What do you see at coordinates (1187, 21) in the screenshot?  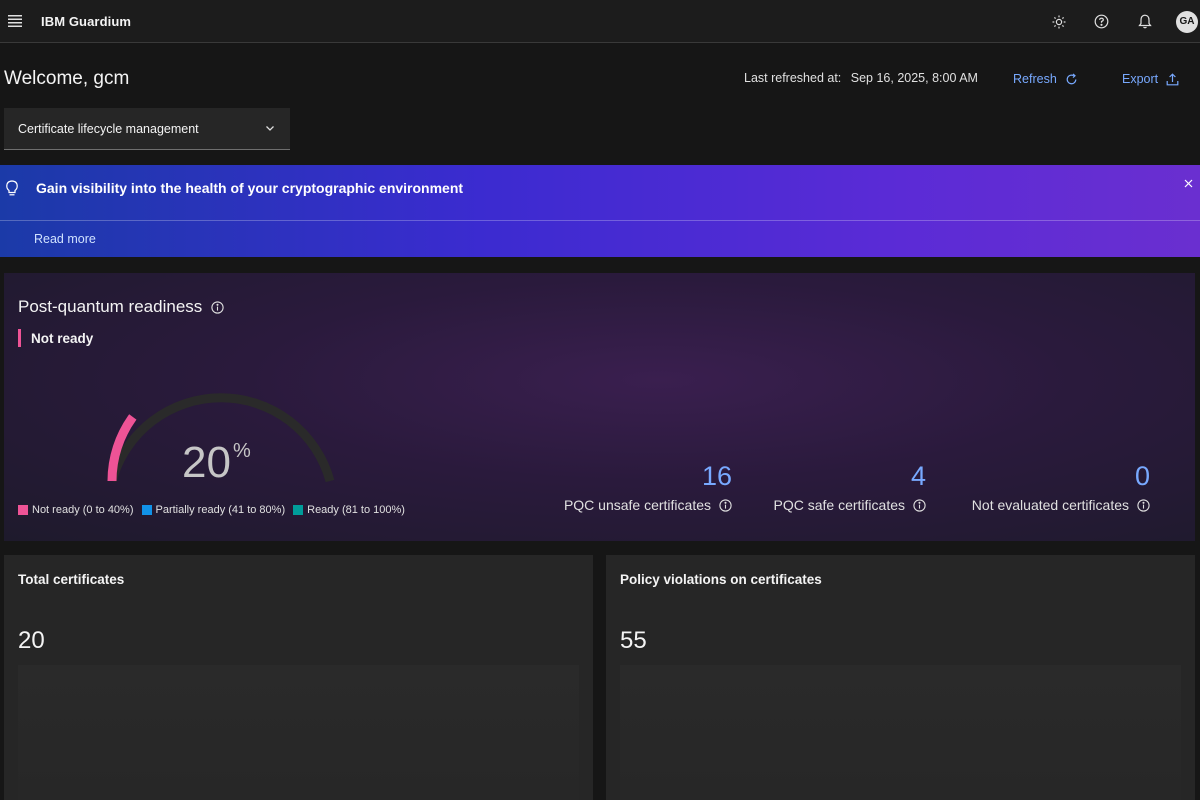 I see `avatar: GA` at bounding box center [1187, 21].